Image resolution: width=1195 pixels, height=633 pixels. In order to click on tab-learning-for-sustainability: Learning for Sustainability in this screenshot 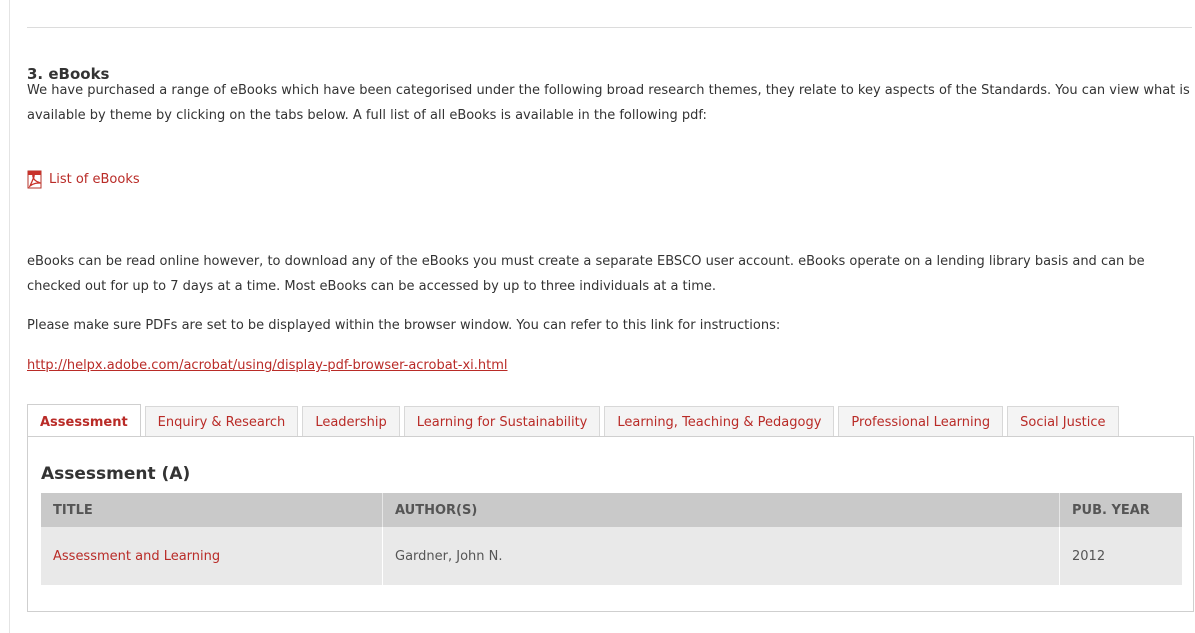, I will do `click(502, 421)`.